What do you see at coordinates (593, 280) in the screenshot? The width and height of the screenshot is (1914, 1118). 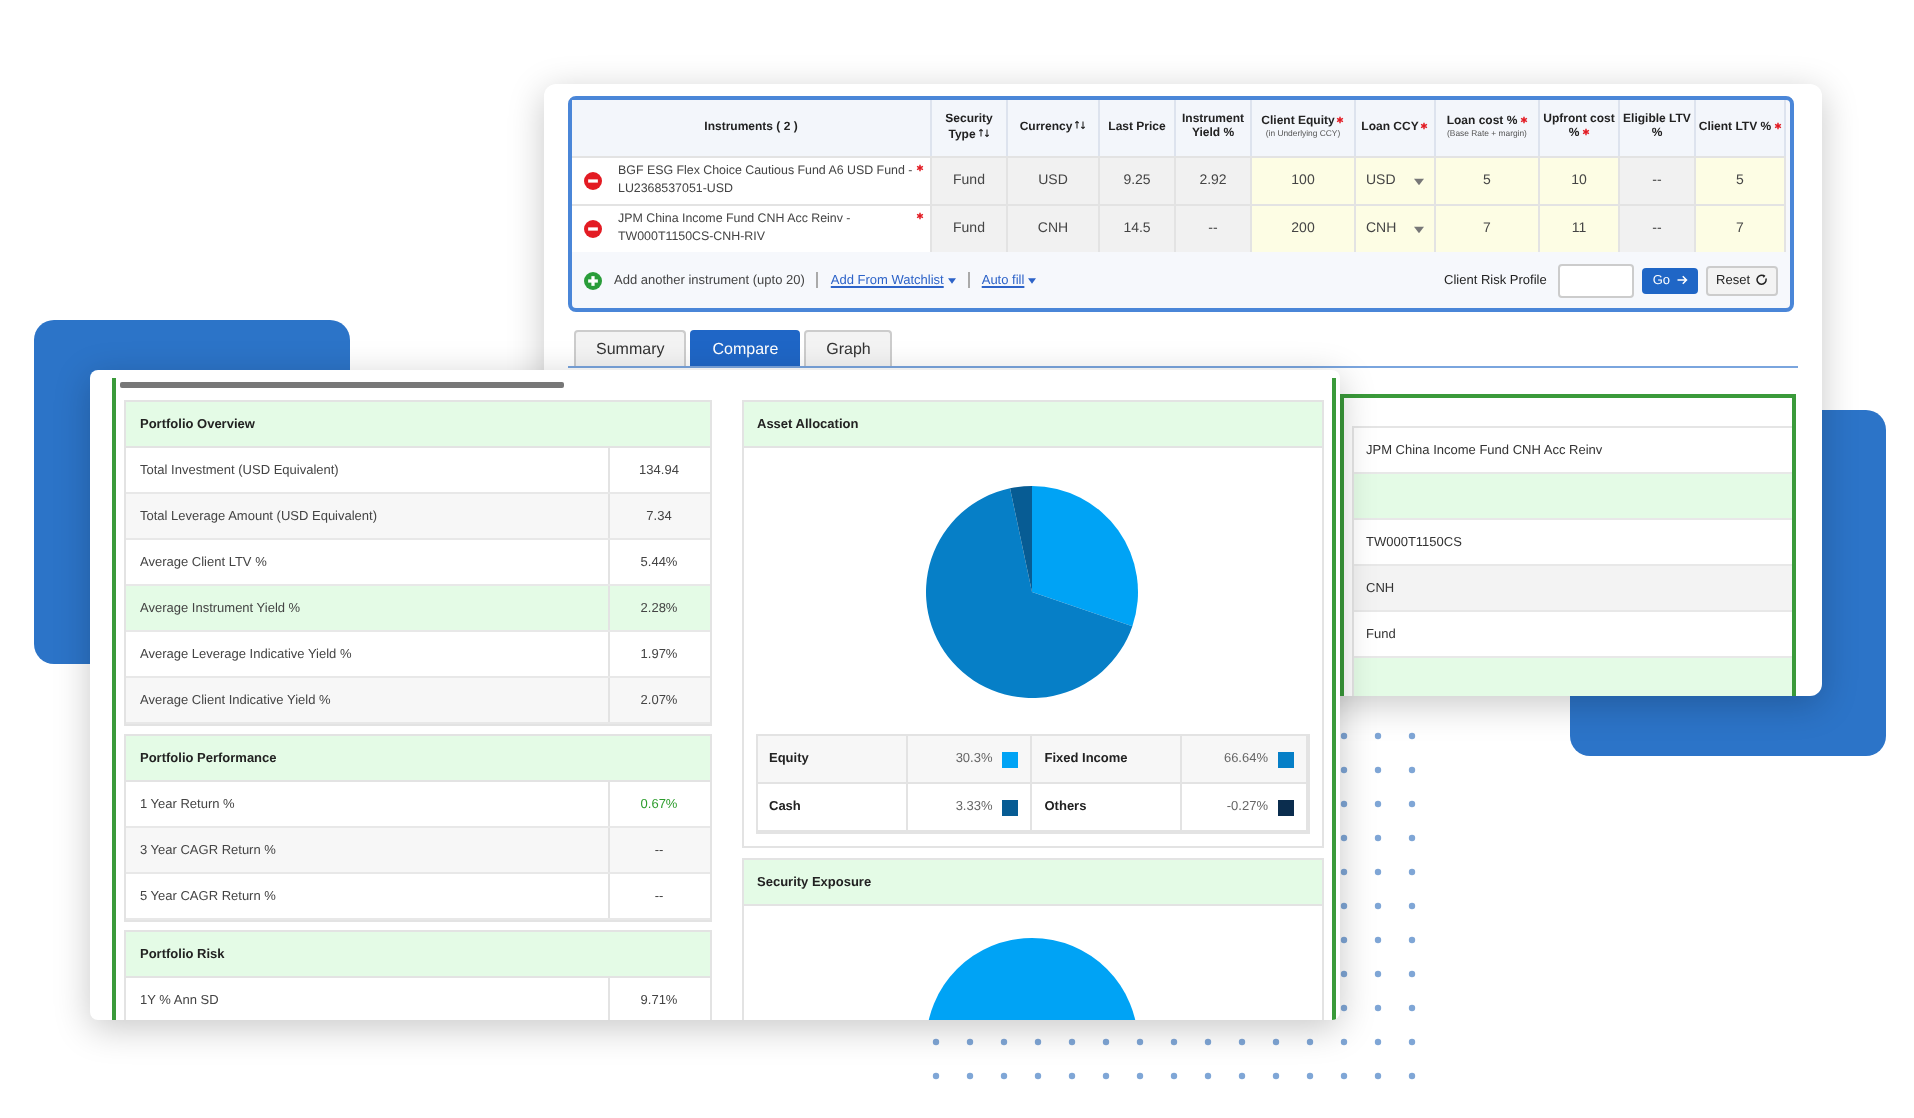 I see `add-icon` at bounding box center [593, 280].